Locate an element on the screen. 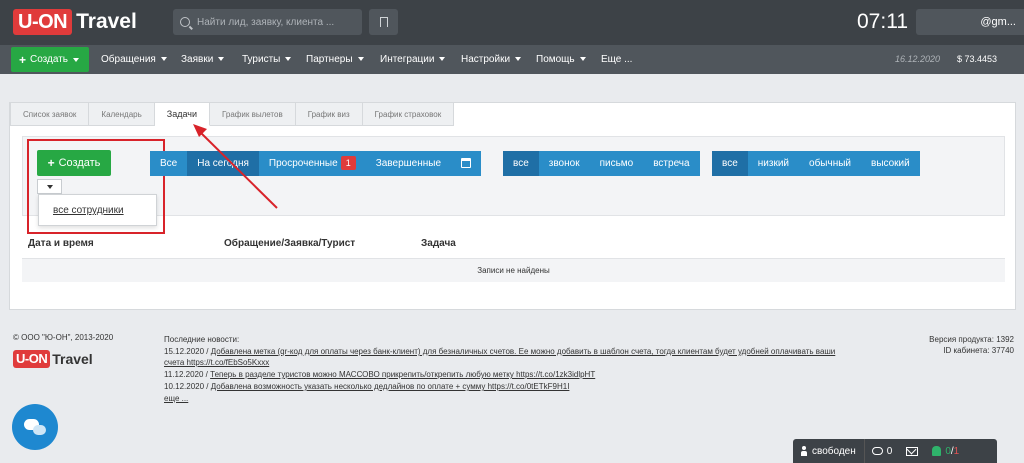 Image resolution: width=1024 pixels, height=463 pixels. search-input is located at coordinates (277, 22).